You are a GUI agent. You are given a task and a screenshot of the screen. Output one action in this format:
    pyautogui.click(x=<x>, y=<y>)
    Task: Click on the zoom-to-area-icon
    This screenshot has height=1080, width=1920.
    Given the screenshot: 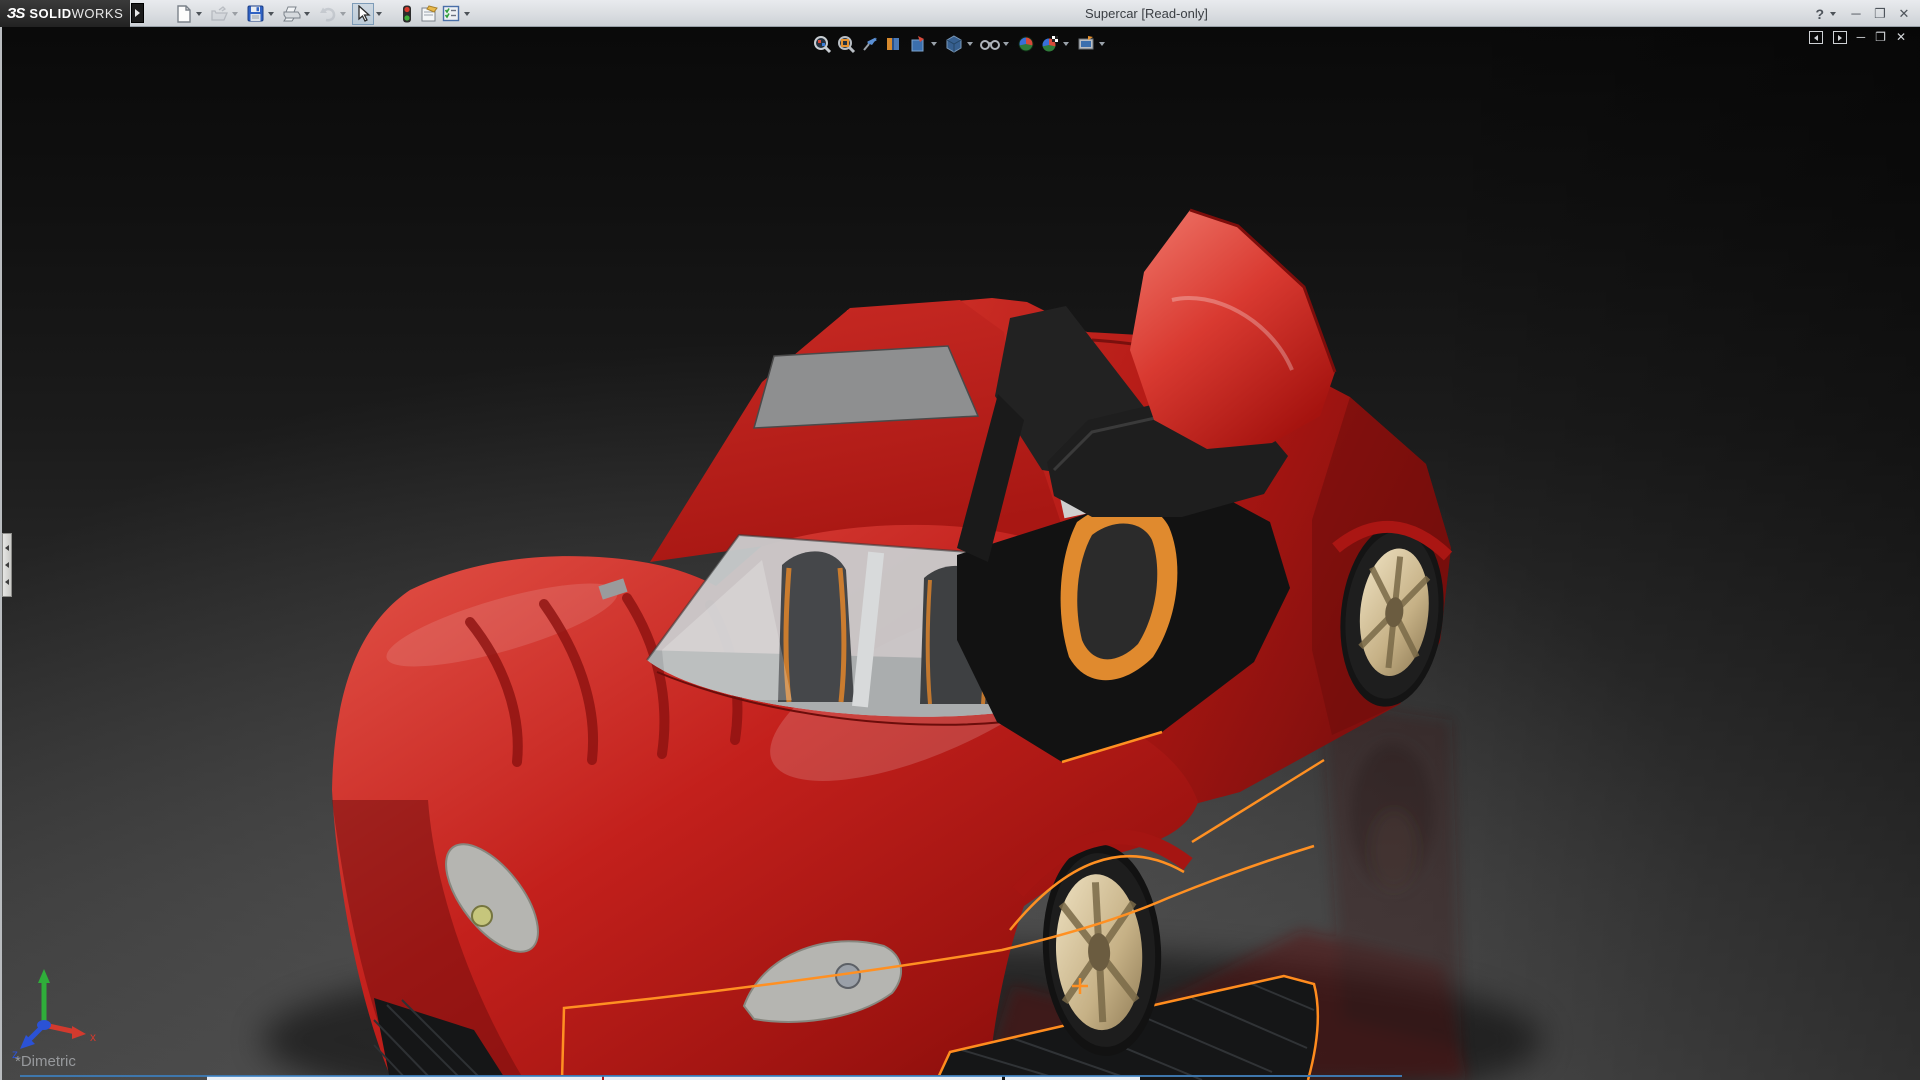 What is the action you would take?
    pyautogui.click(x=847, y=45)
    